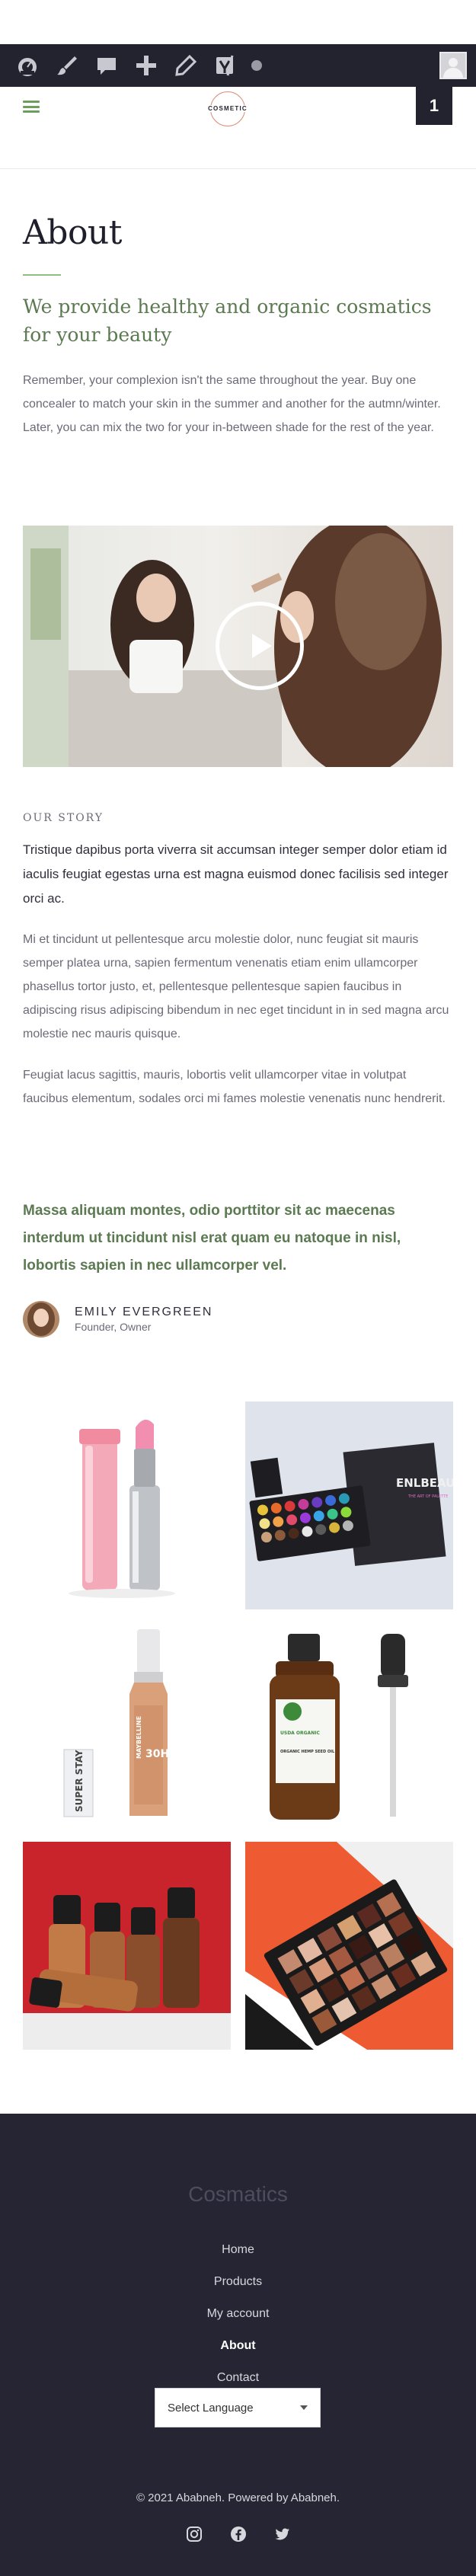 Image resolution: width=476 pixels, height=2576 pixels. Describe the element at coordinates (304, 2408) in the screenshot. I see `chevron-down-icon` at that location.